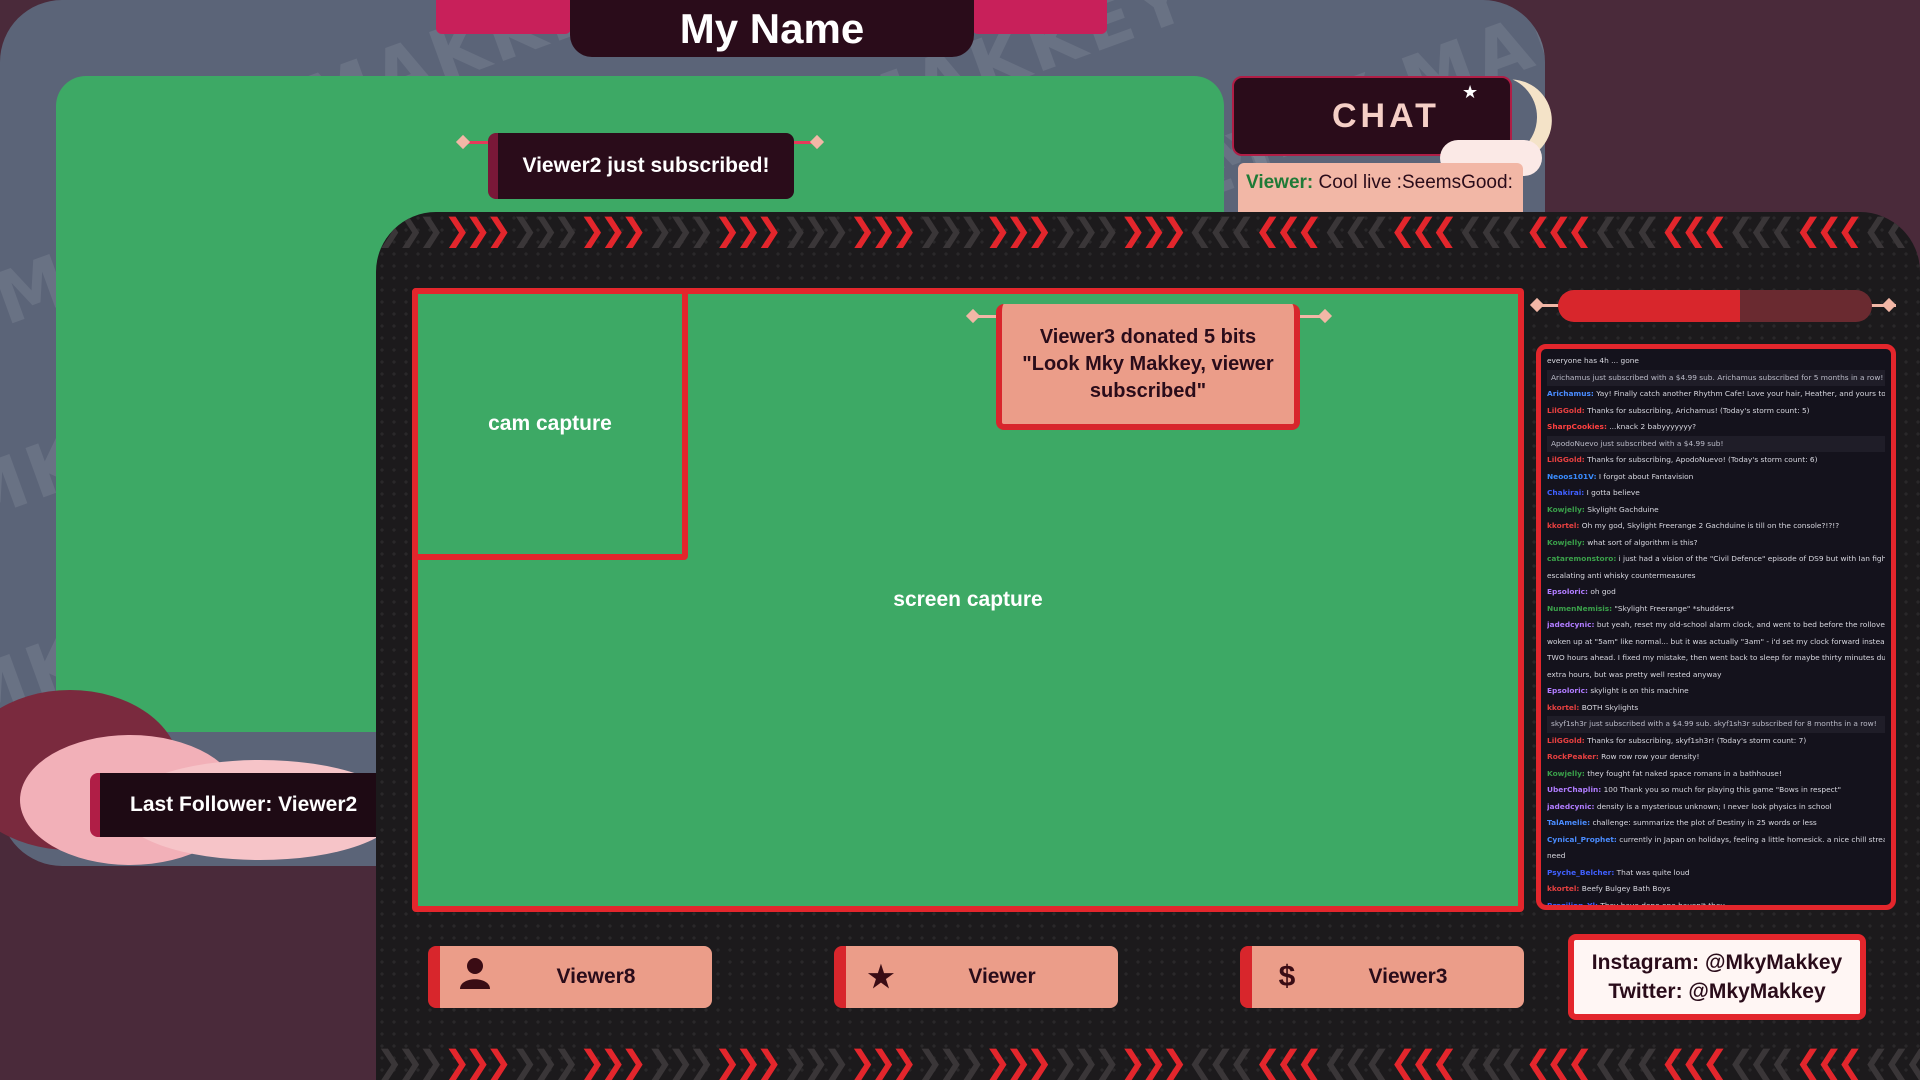  I want to click on chat-line-user: UberChaplin:, so click(1574, 789).